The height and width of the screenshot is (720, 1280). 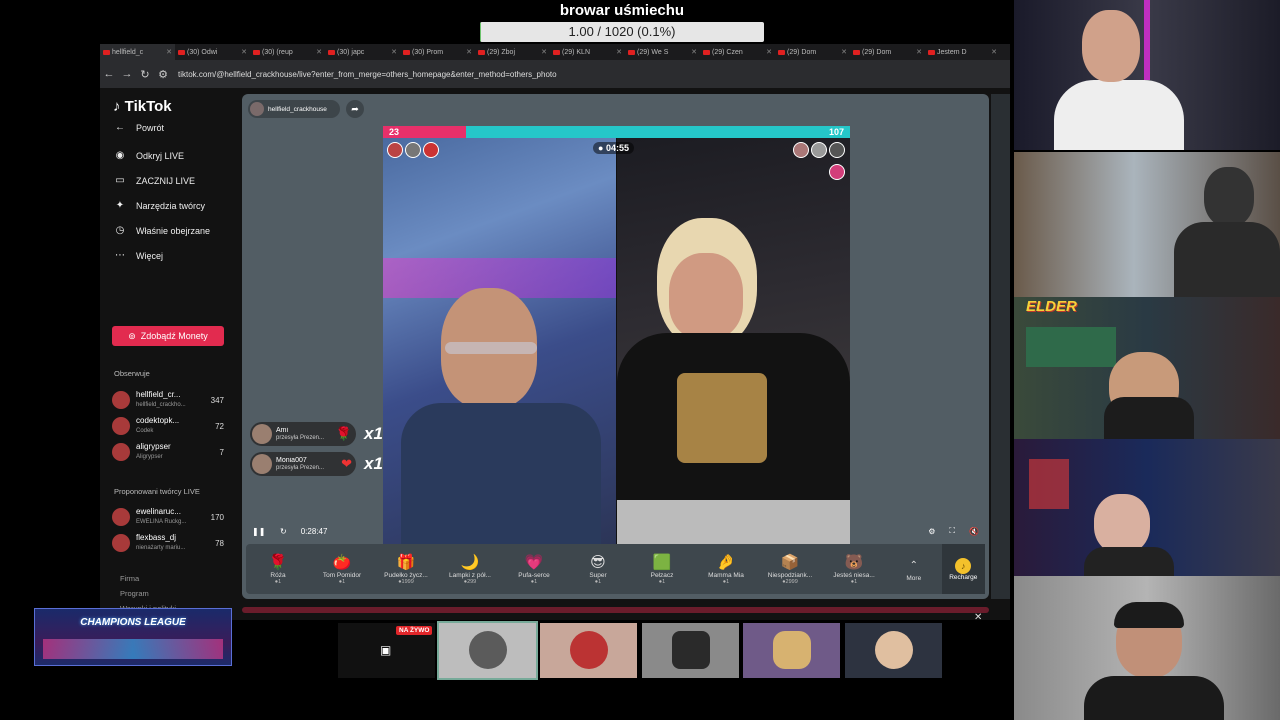 What do you see at coordinates (303, 434) in the screenshot?
I see `gift-message: Ami przesyła Prezen... 🌹` at bounding box center [303, 434].